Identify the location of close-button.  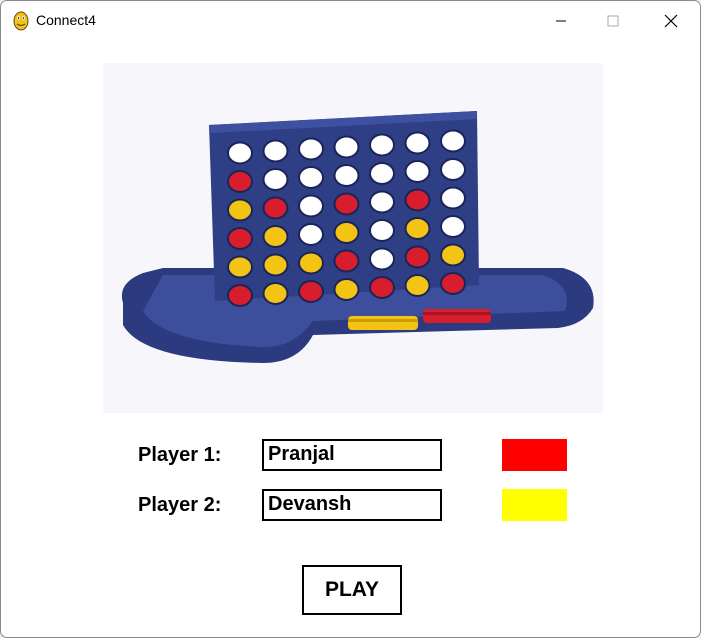
(671, 21).